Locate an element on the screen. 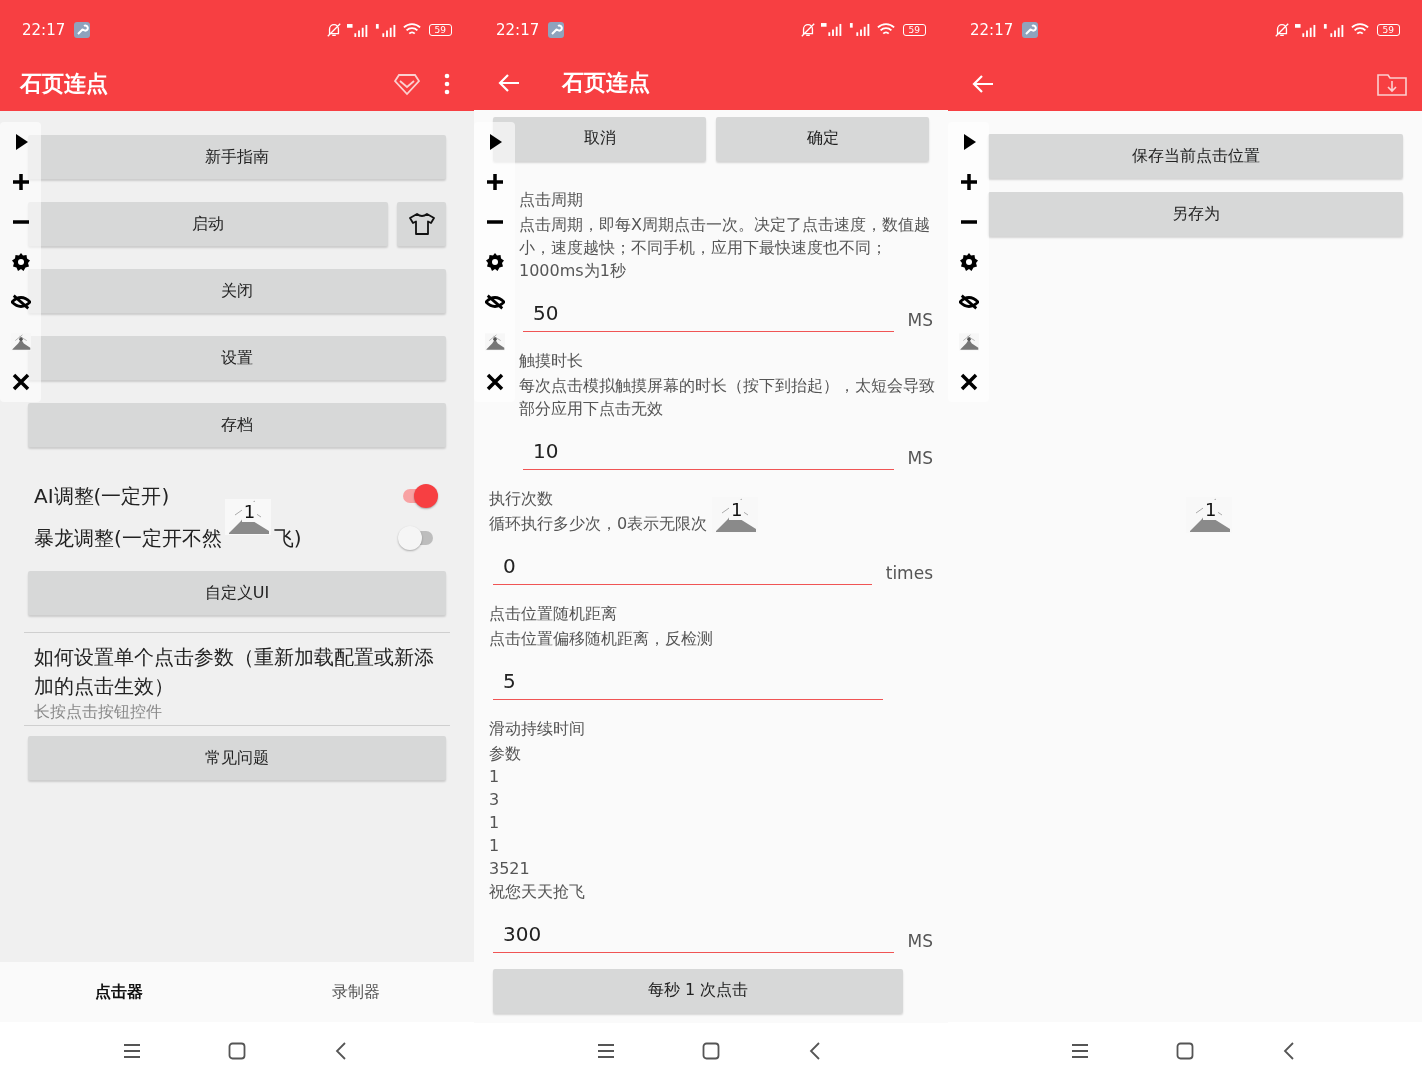 Image resolution: width=1422 pixels, height=1080 pixels. unit-label: times is located at coordinates (909, 573).